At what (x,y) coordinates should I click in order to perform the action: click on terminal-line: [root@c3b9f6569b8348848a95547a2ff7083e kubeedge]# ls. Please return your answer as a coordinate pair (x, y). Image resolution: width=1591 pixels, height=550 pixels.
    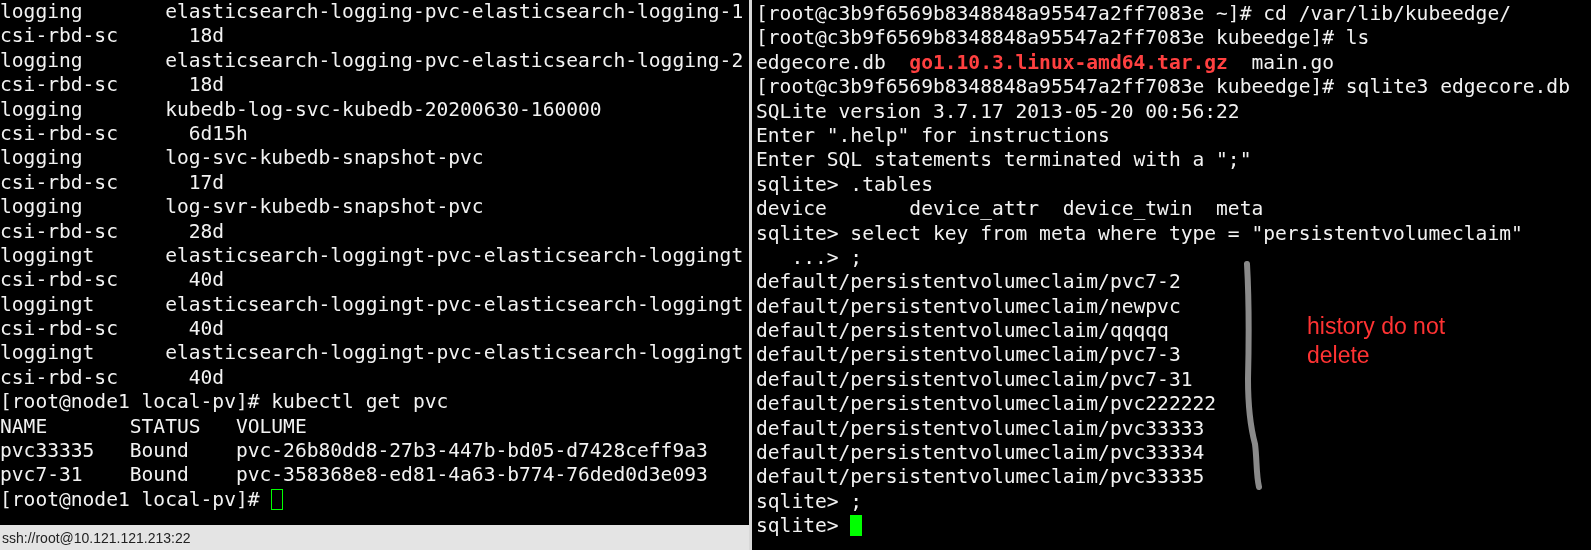
    Looking at the image, I should click on (1063, 38).